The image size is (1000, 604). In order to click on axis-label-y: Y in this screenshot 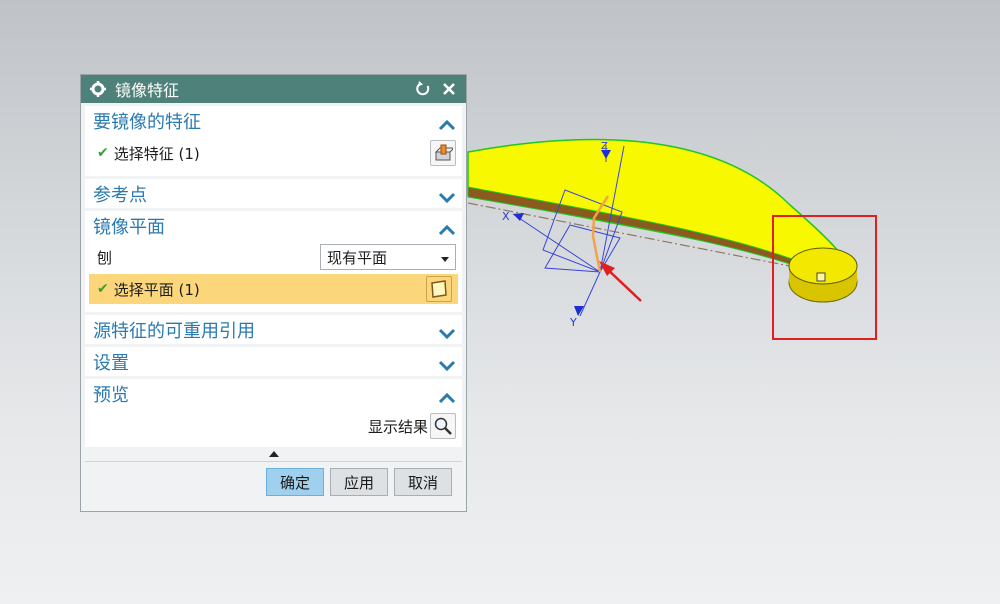, I will do `click(573, 322)`.